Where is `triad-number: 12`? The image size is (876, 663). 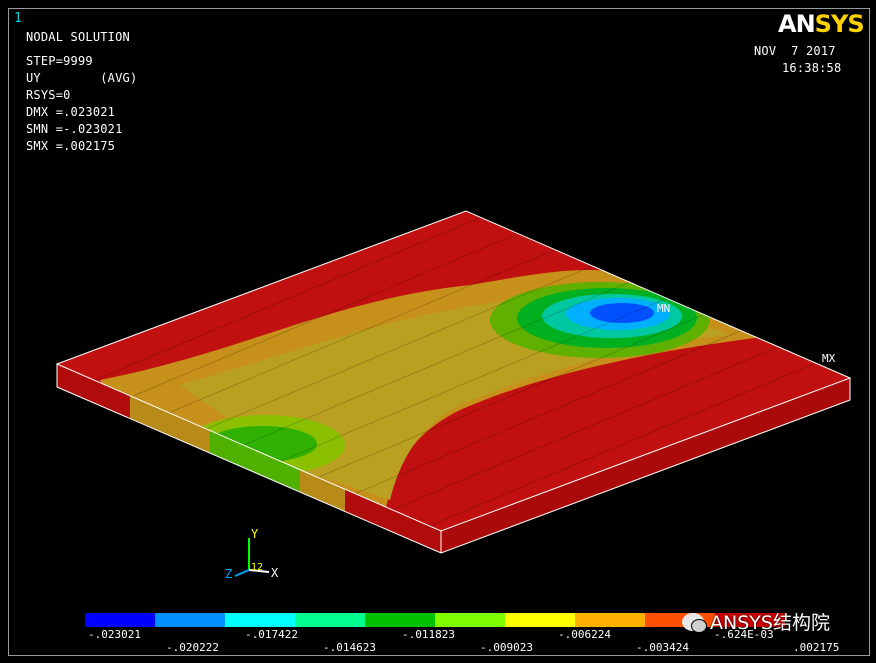
triad-number: 12 is located at coordinates (257, 567).